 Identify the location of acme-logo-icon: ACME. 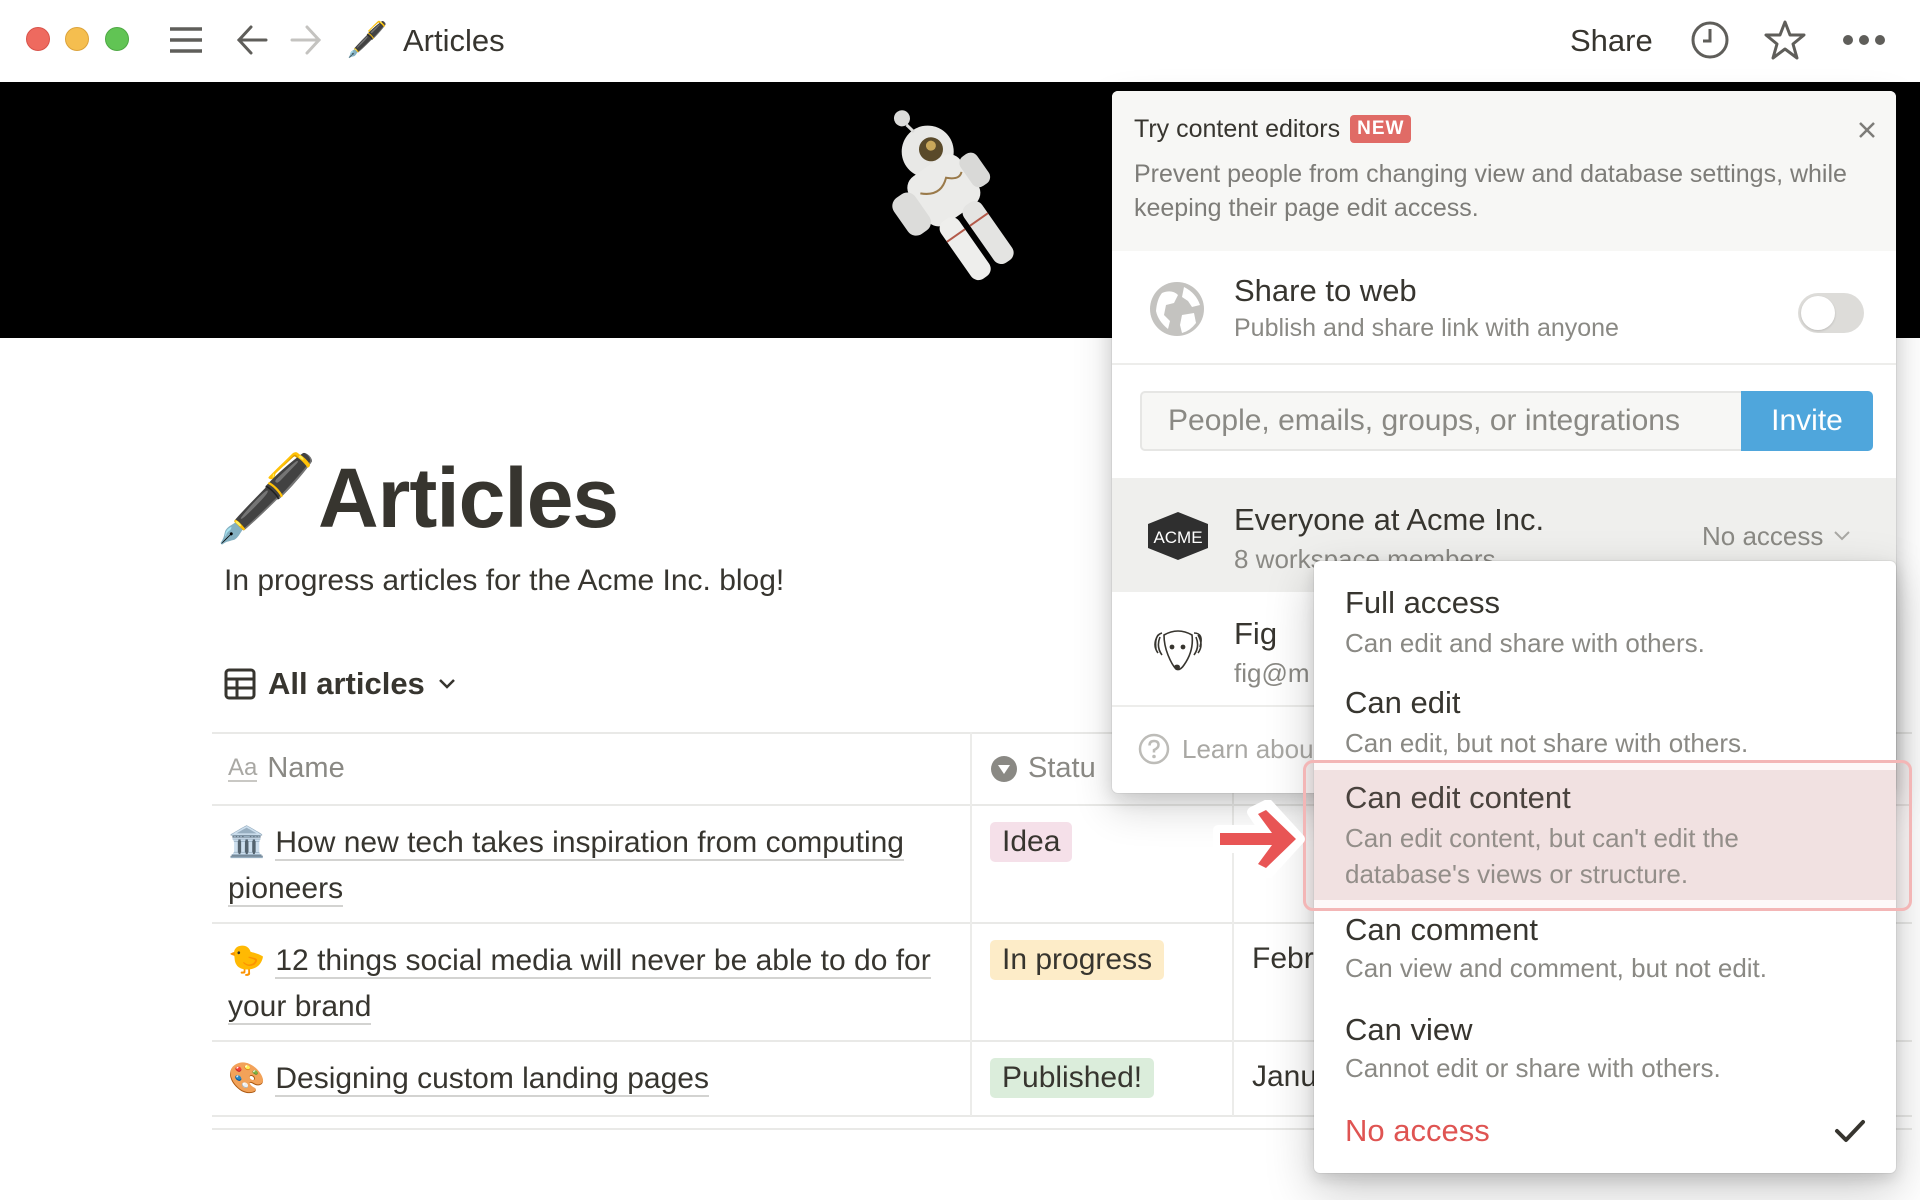
(1178, 536).